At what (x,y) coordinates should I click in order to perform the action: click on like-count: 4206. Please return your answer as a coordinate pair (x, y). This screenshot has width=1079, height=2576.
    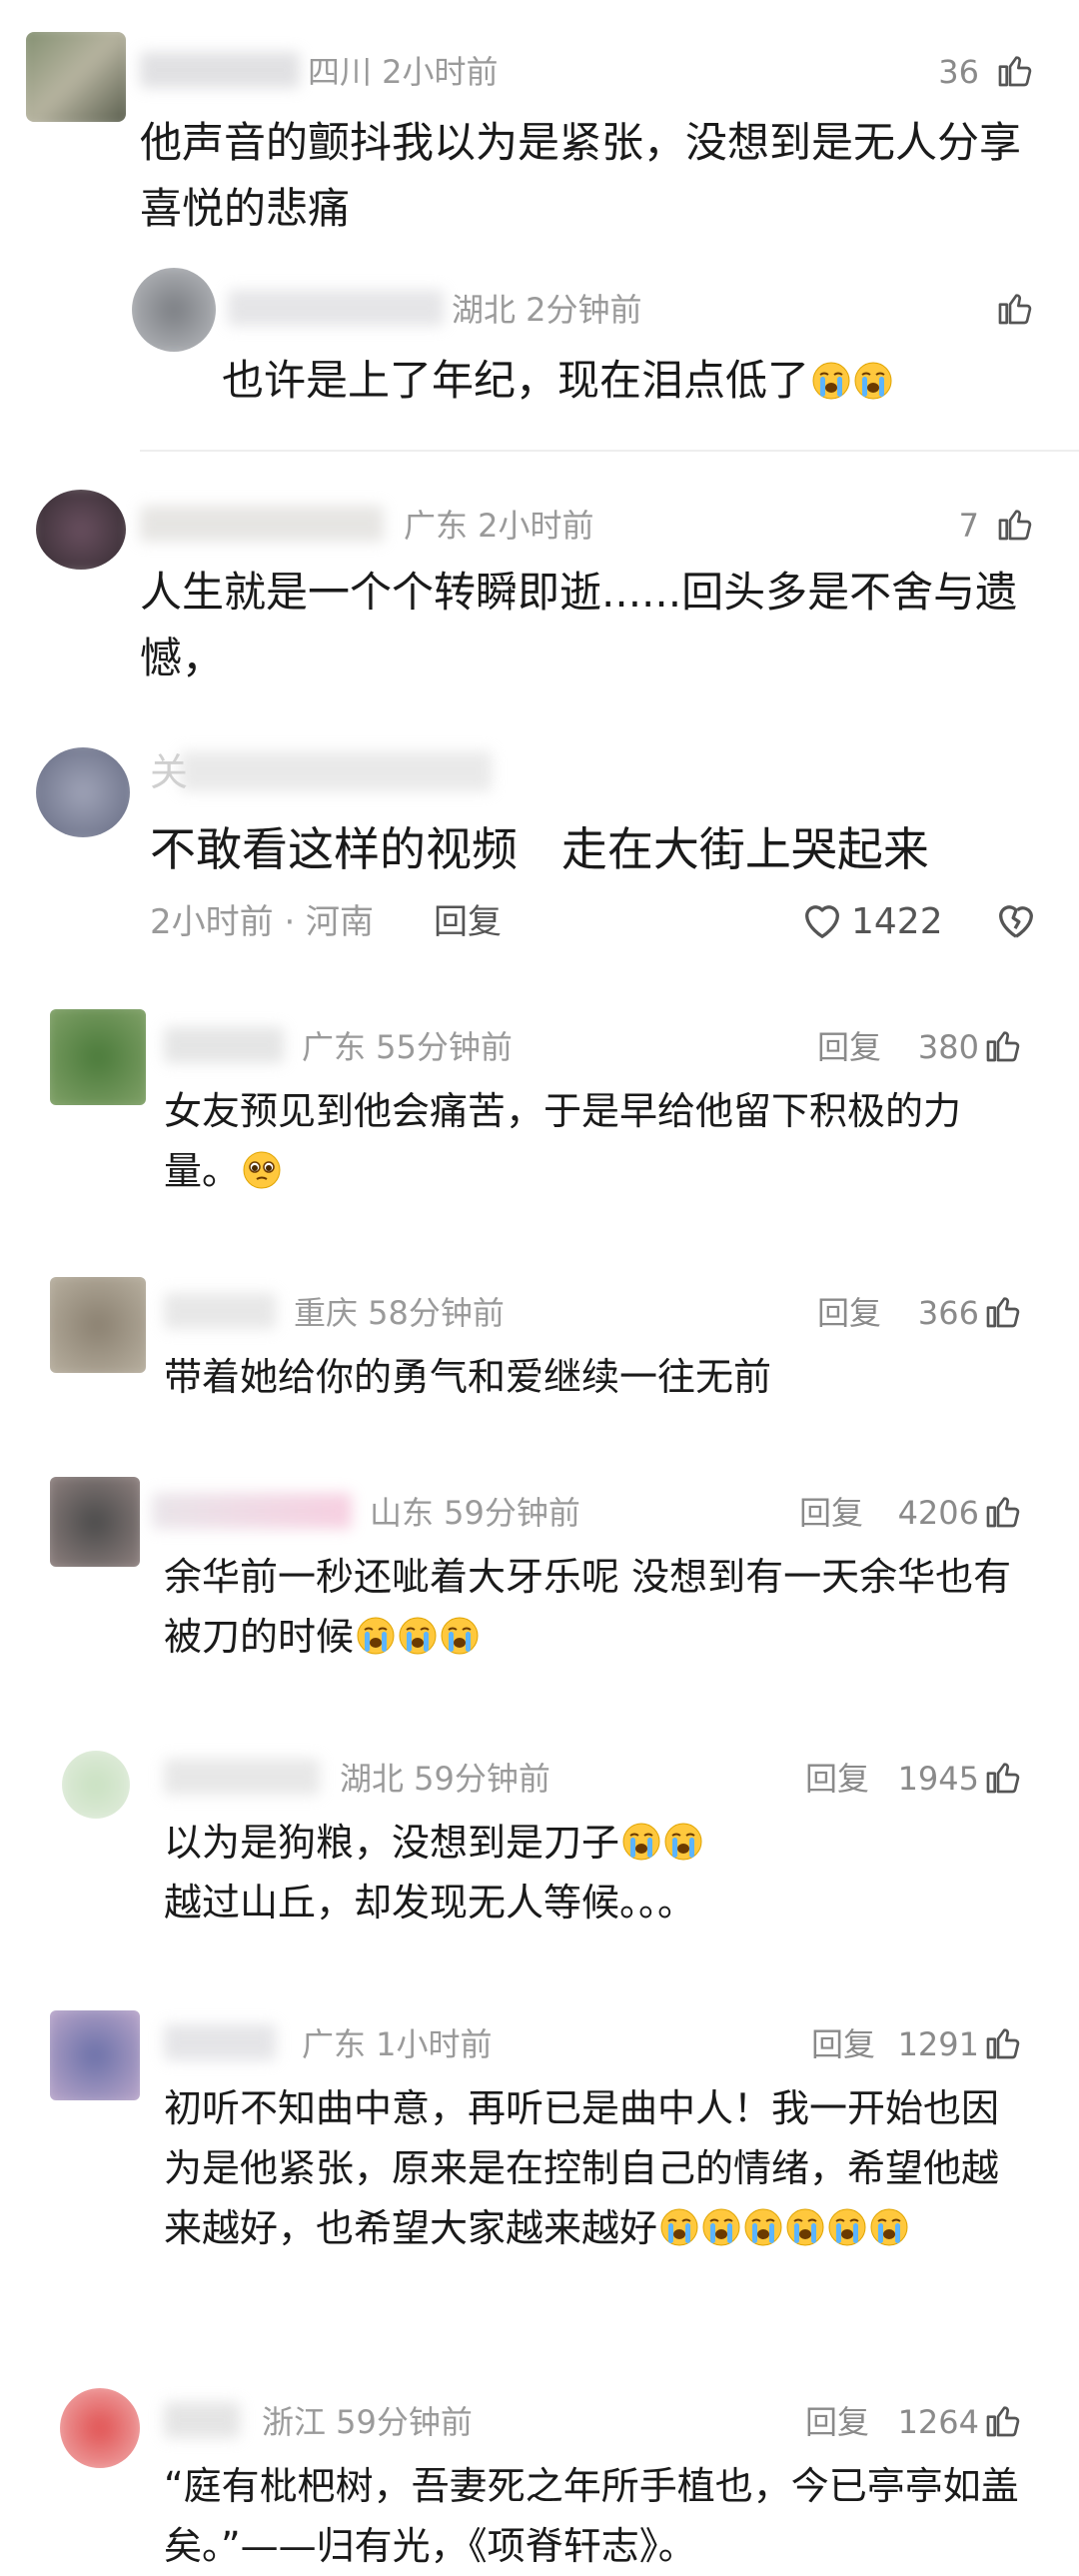
    Looking at the image, I should click on (938, 1513).